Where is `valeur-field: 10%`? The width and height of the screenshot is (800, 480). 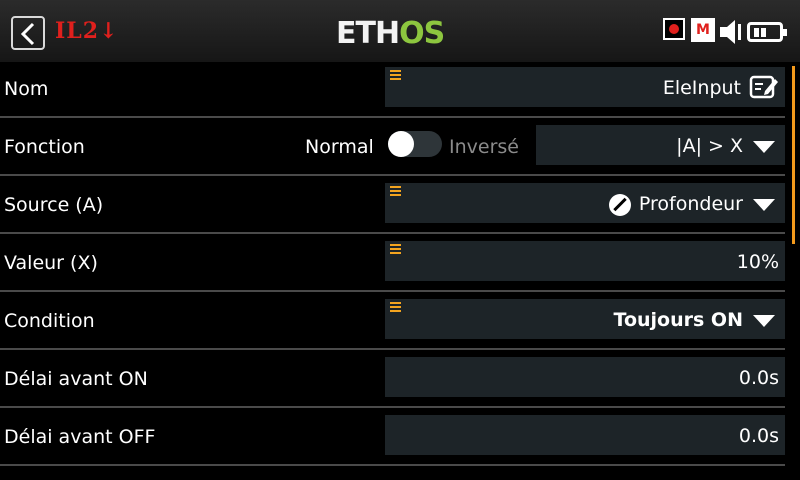
valeur-field: 10% is located at coordinates (585, 261).